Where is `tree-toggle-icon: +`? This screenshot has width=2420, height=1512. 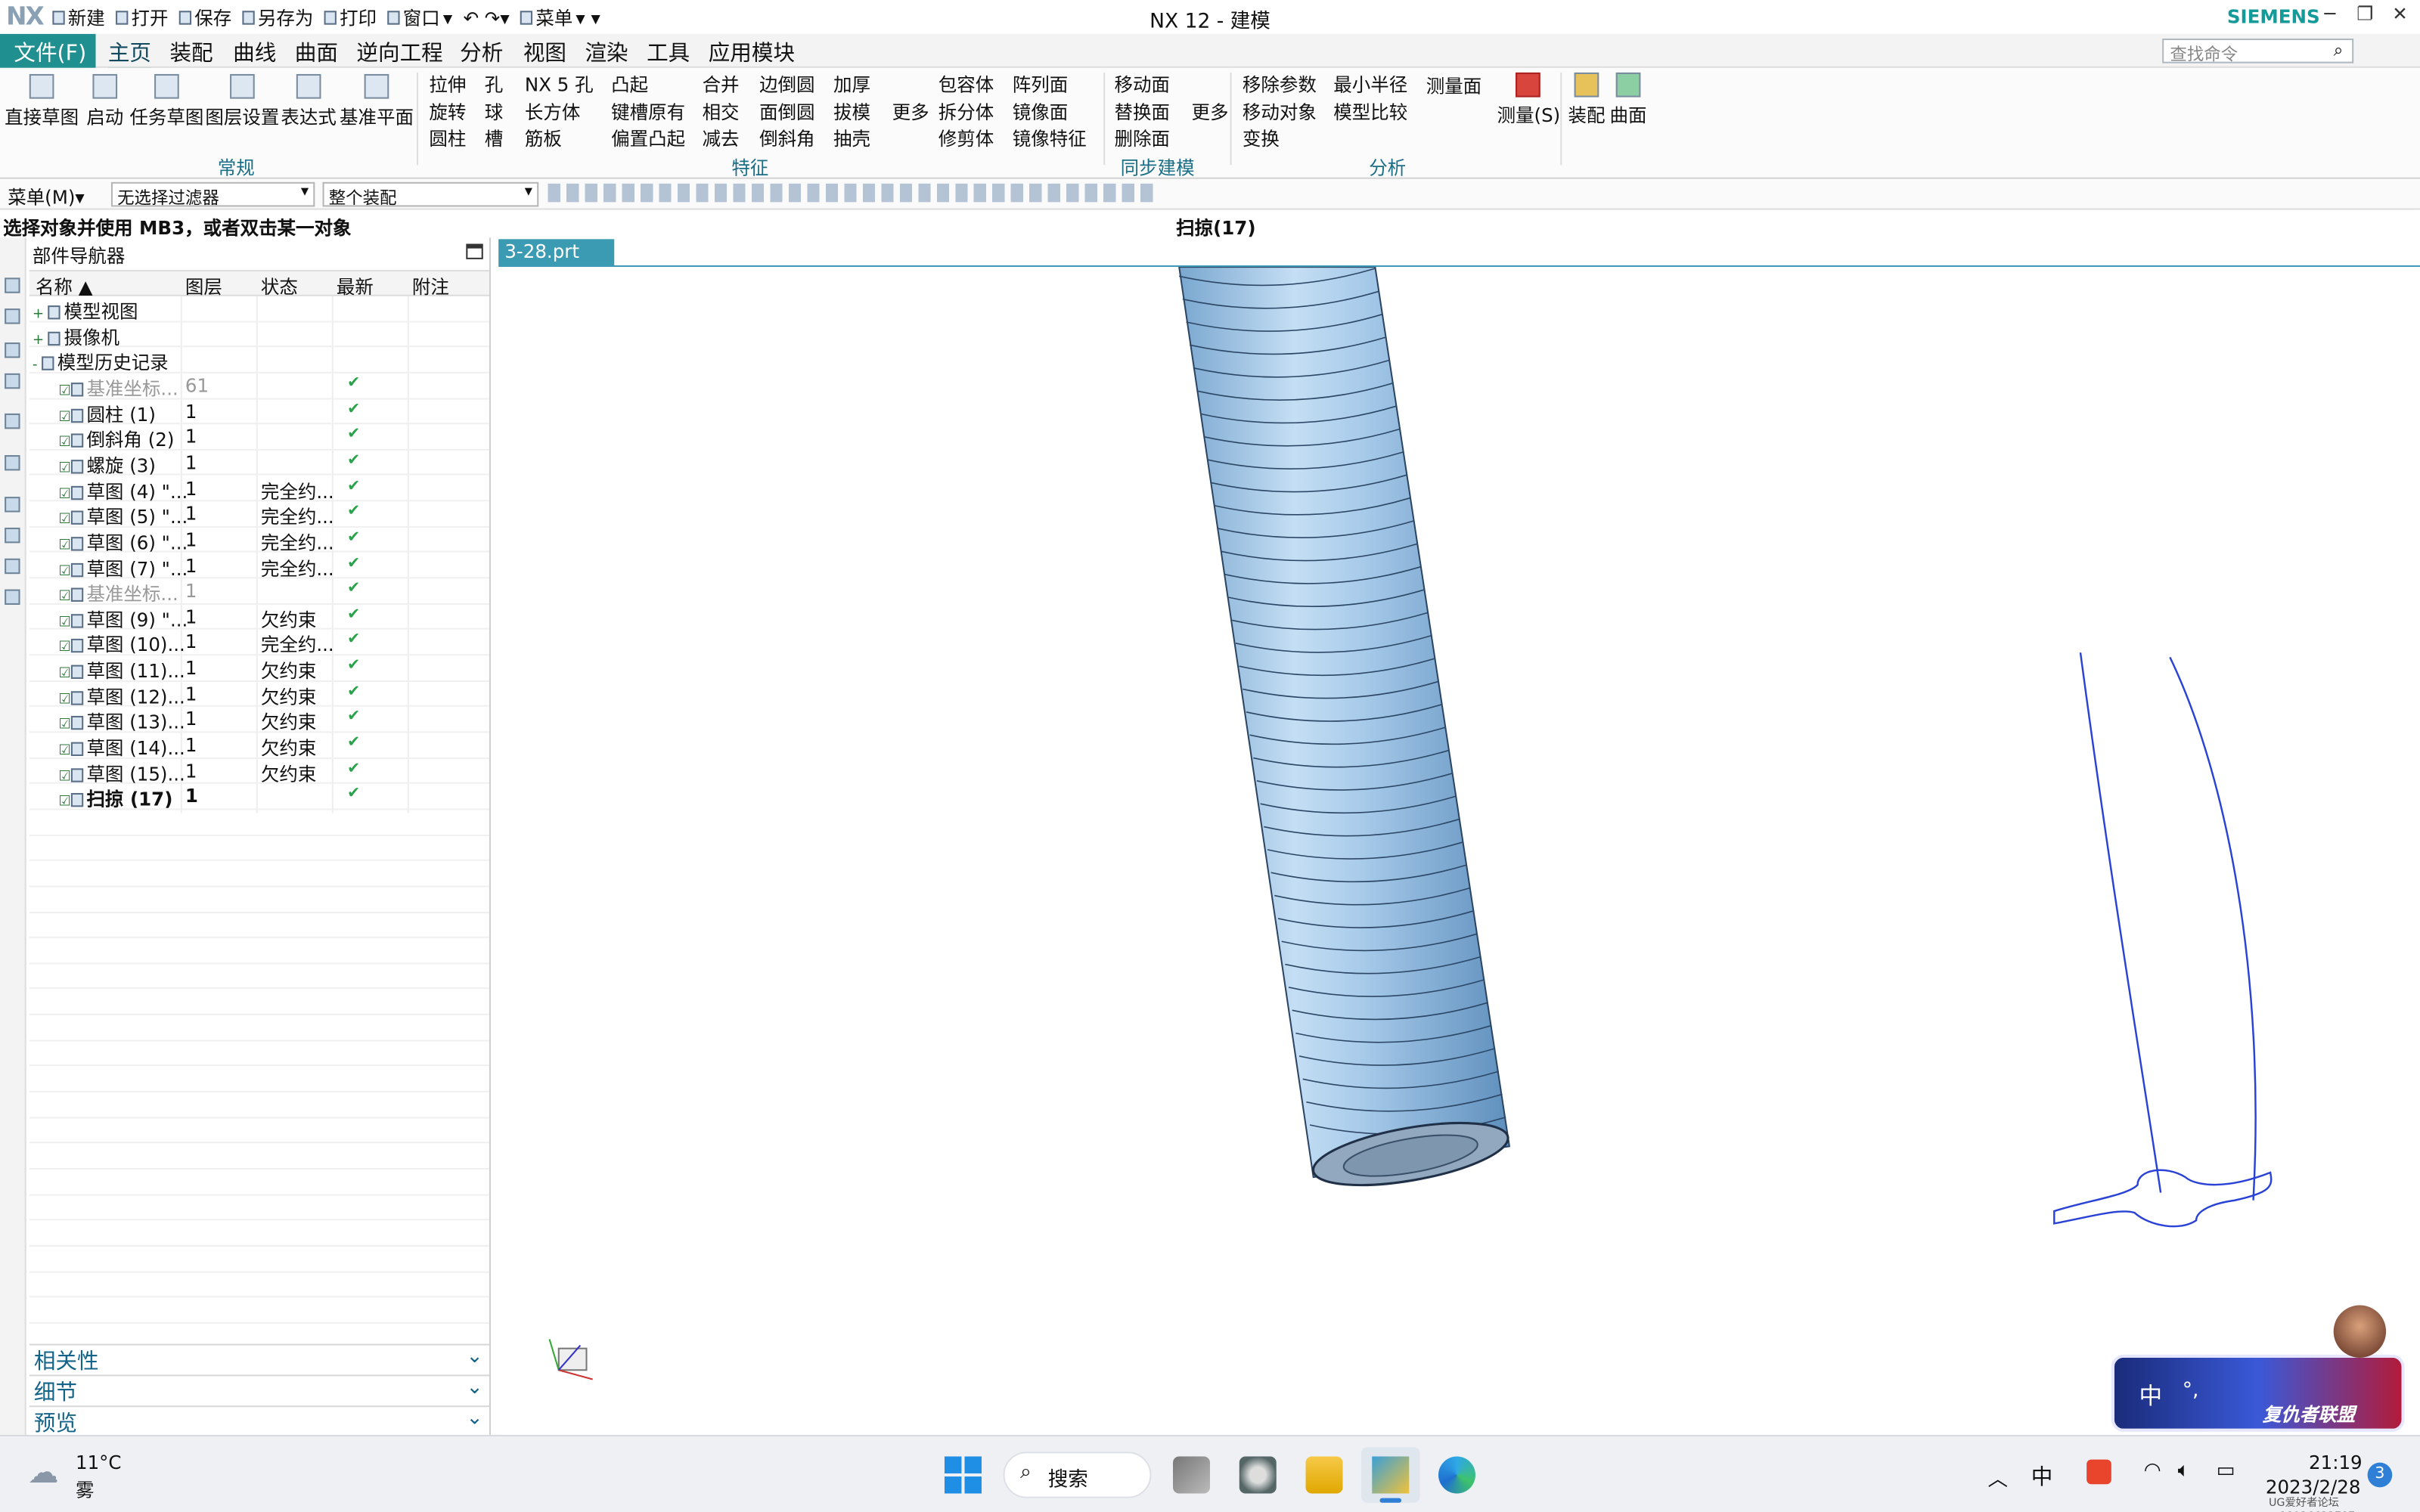 tree-toggle-icon: + is located at coordinates (40, 315).